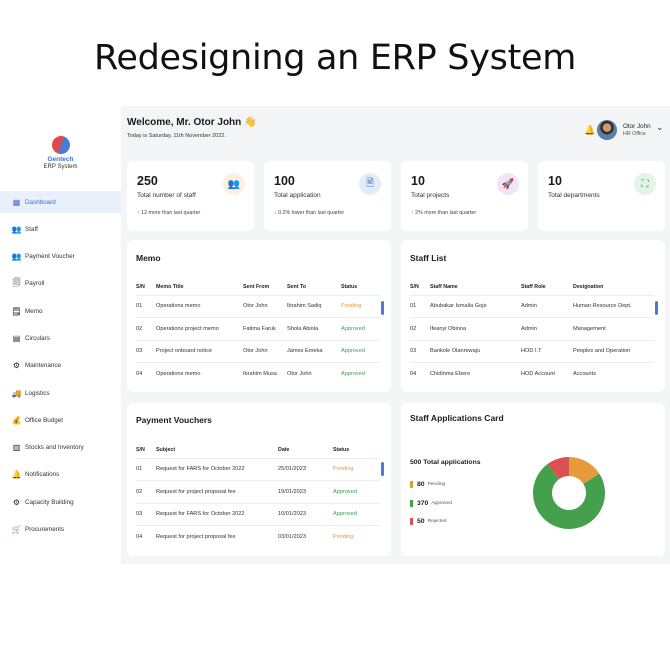 This screenshot has height=670, width=670. What do you see at coordinates (16, 202) in the screenshot?
I see `dashboard-icon: ▦` at bounding box center [16, 202].